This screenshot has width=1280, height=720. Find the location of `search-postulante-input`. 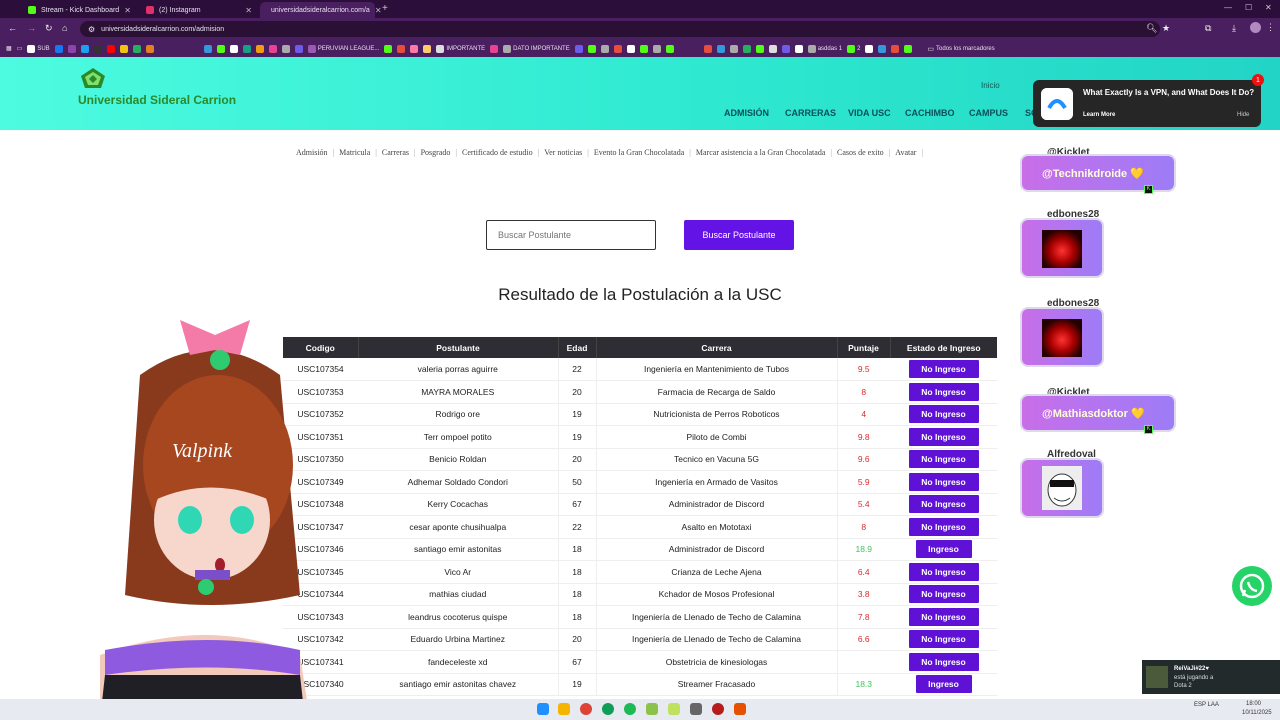

search-postulante-input is located at coordinates (571, 235).